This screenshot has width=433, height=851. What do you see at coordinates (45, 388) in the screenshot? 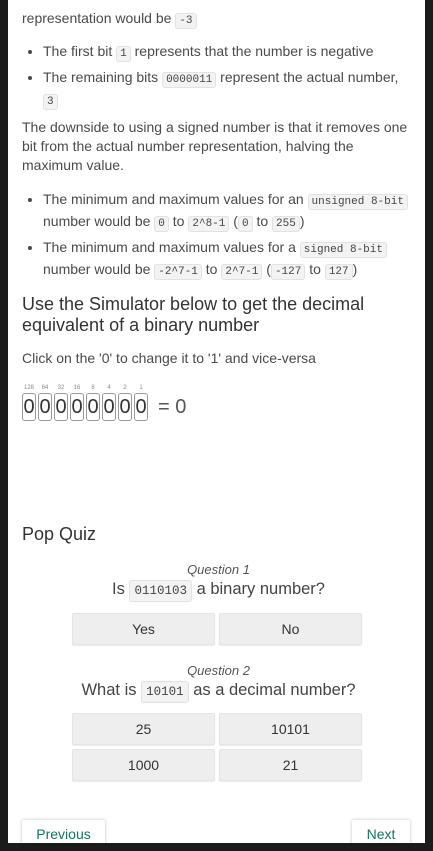
I see `bit-weight-label: 64` at bounding box center [45, 388].